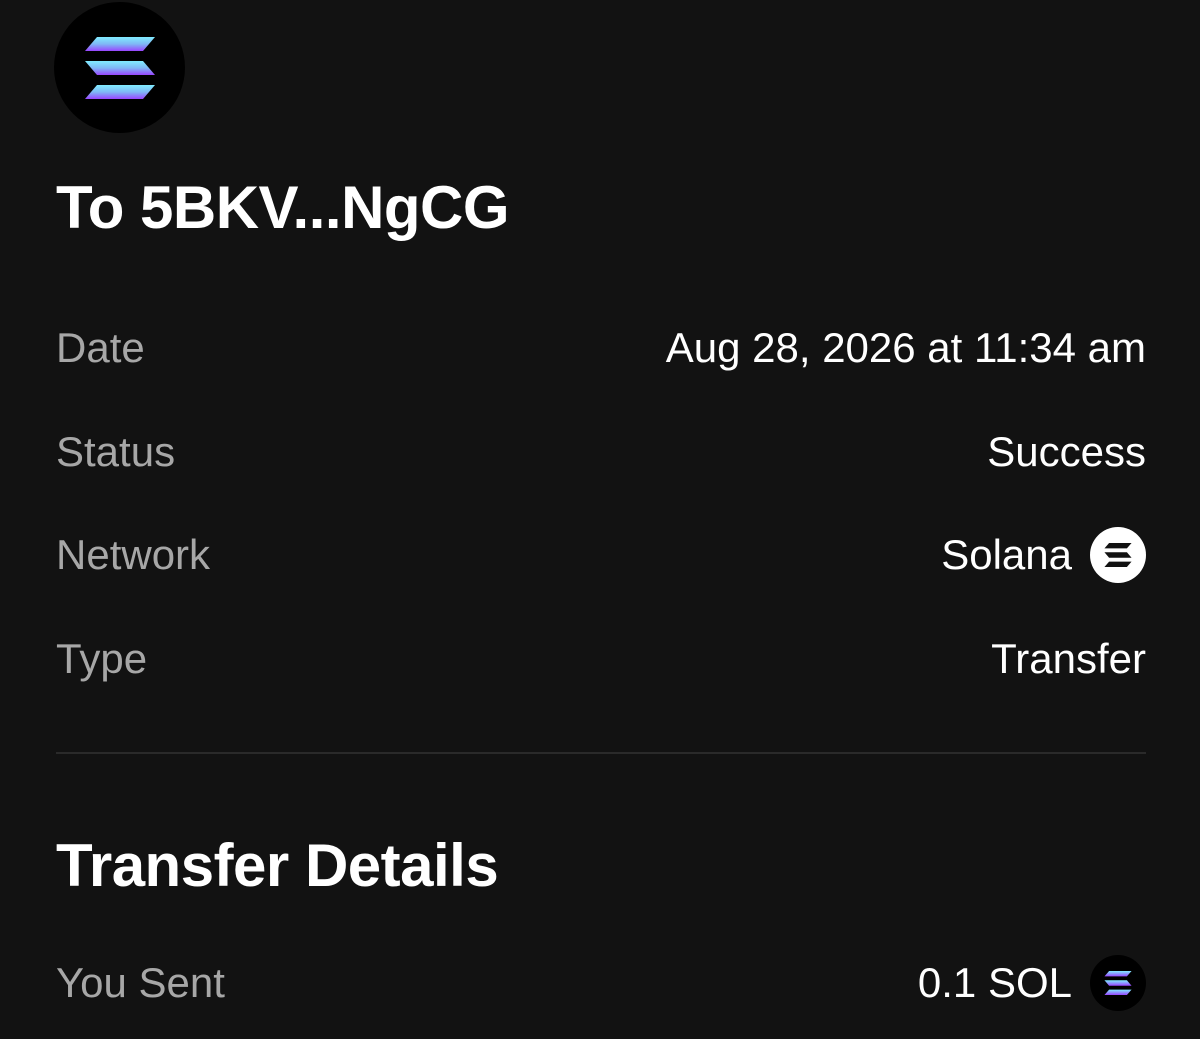 The width and height of the screenshot is (1200, 1039). I want to click on you-sent-label: You Sent, so click(140, 982).